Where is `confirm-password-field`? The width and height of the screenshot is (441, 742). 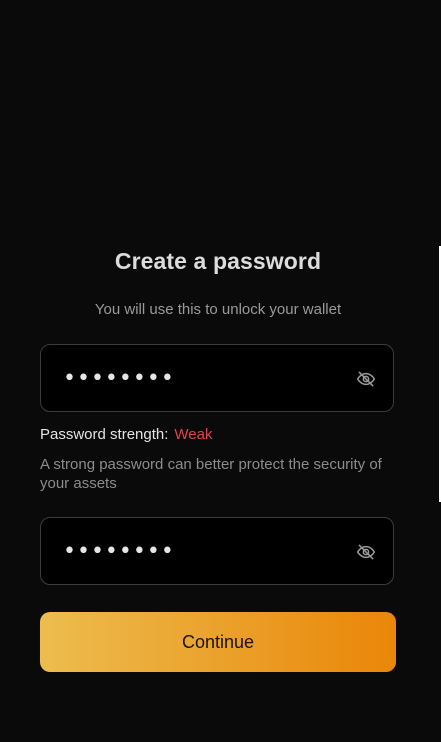
confirm-password-field is located at coordinates (217, 551).